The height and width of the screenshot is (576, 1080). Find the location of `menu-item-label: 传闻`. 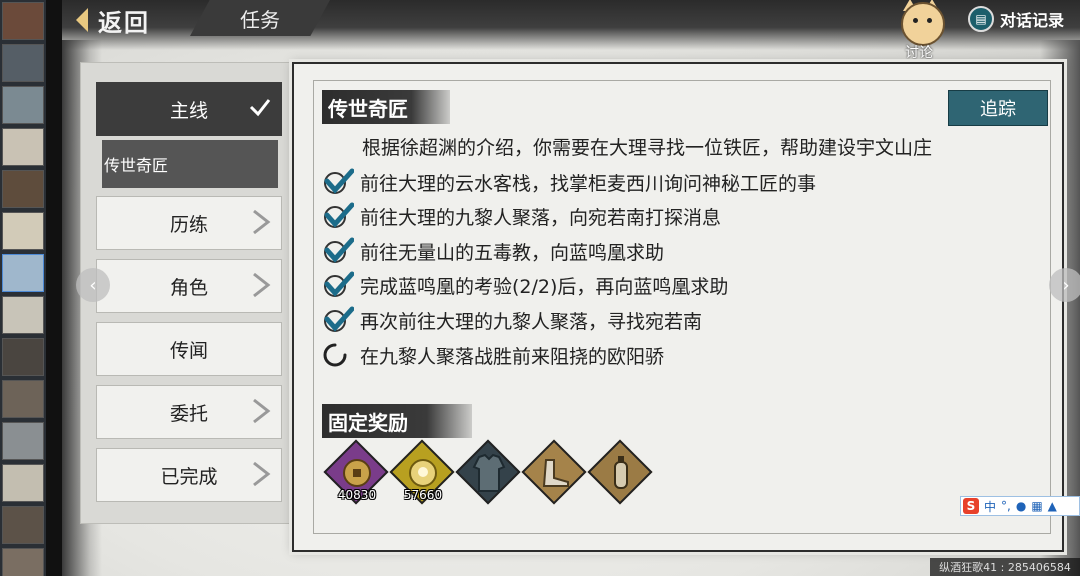

menu-item-label: 传闻 is located at coordinates (188, 350).